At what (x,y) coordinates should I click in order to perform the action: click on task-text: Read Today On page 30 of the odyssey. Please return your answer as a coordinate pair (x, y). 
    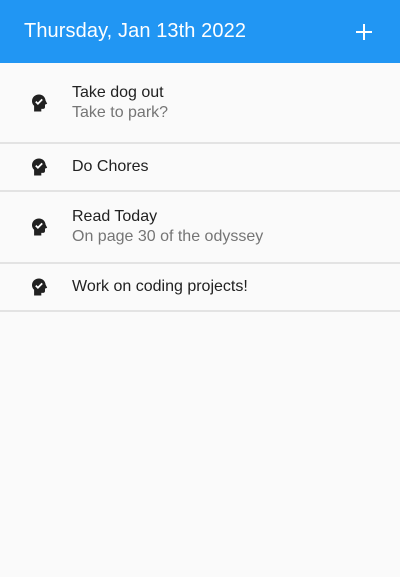
    Looking at the image, I should click on (167, 227).